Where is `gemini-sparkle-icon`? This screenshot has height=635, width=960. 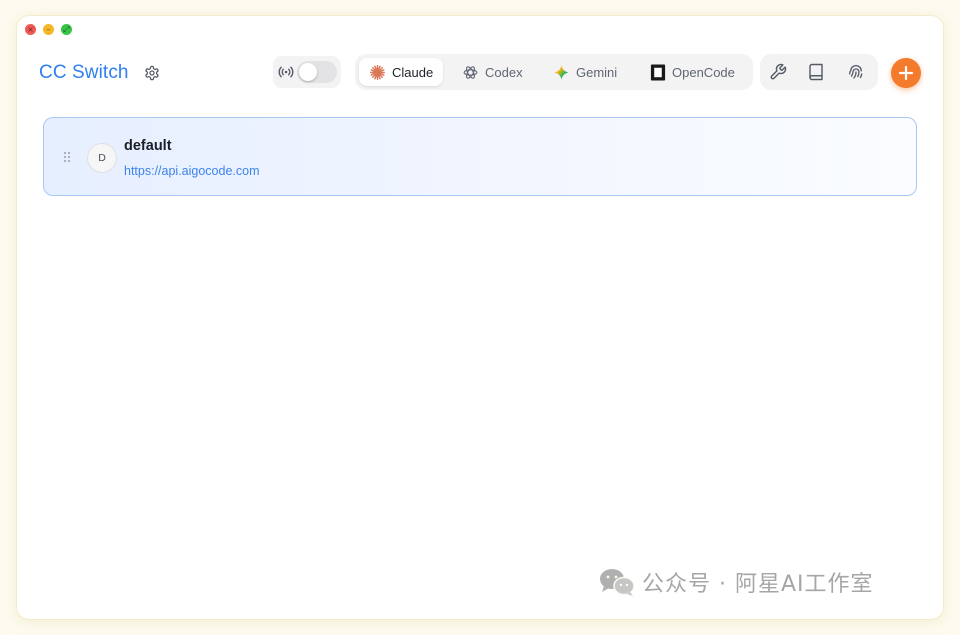
gemini-sparkle-icon is located at coordinates (561, 72).